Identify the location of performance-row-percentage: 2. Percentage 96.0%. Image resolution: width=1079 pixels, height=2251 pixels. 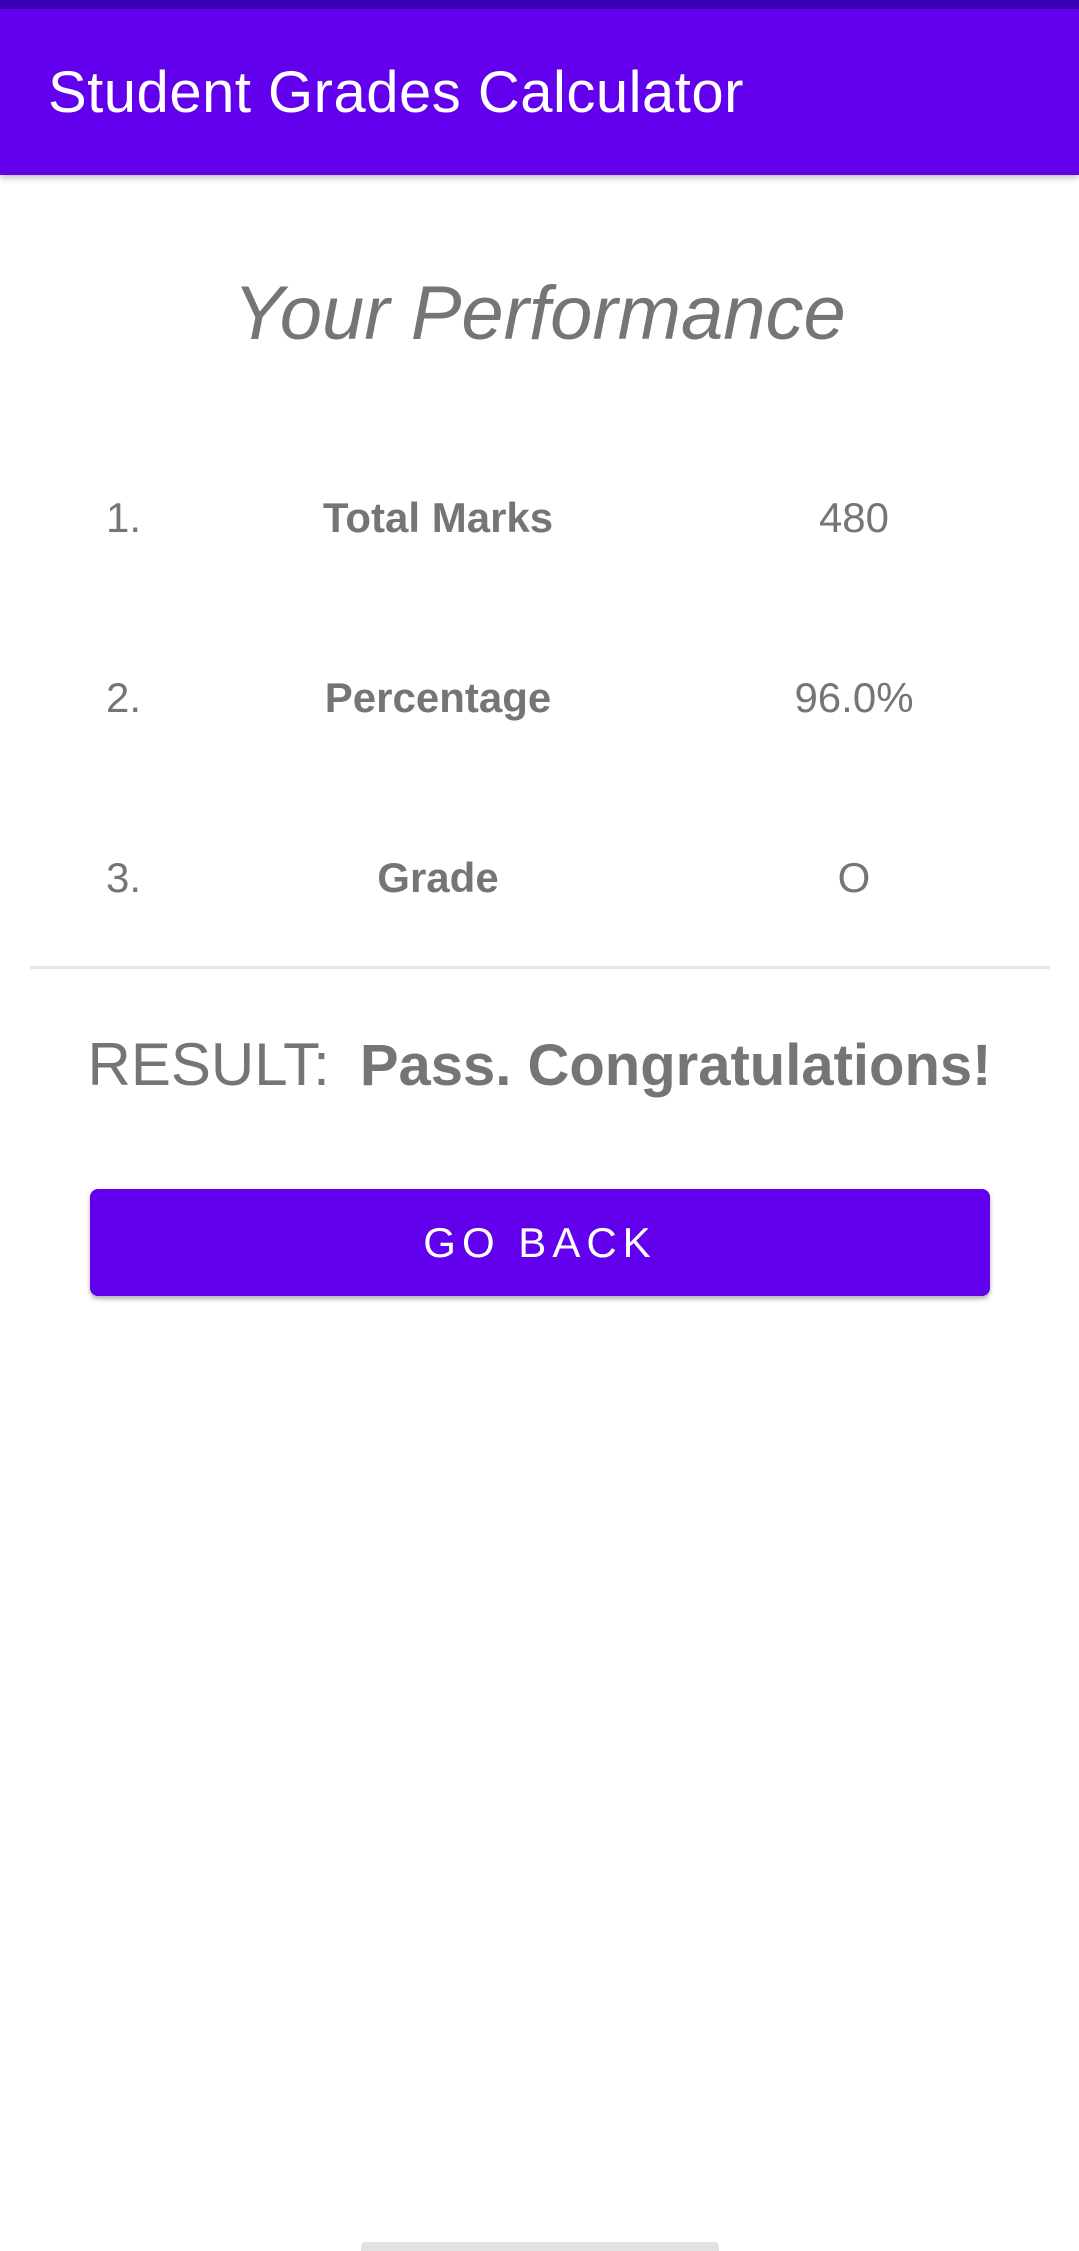
(539, 698).